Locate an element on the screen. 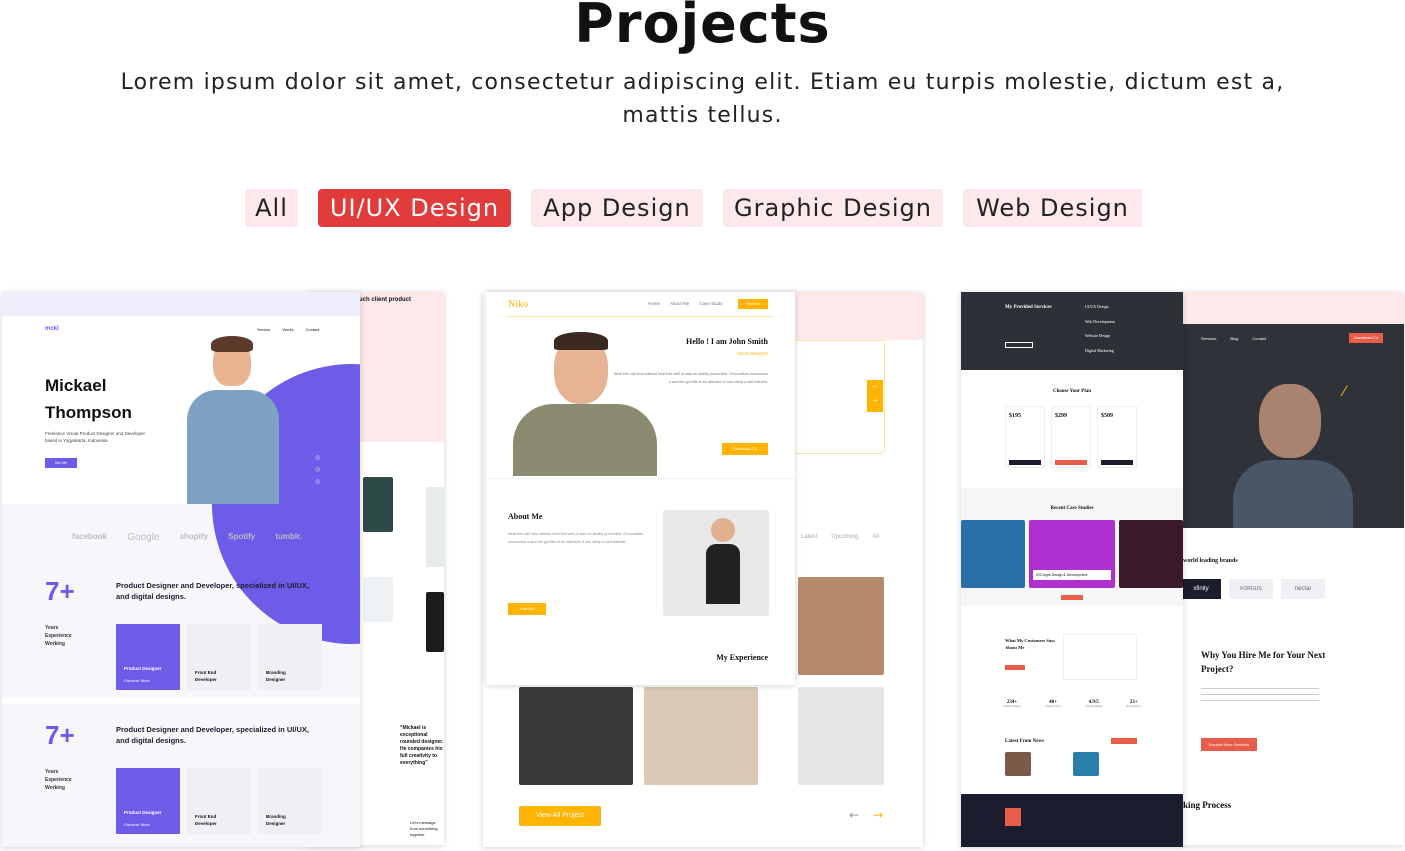 This screenshot has width=1405, height=851. project-2-filter-all: All is located at coordinates (875, 537).